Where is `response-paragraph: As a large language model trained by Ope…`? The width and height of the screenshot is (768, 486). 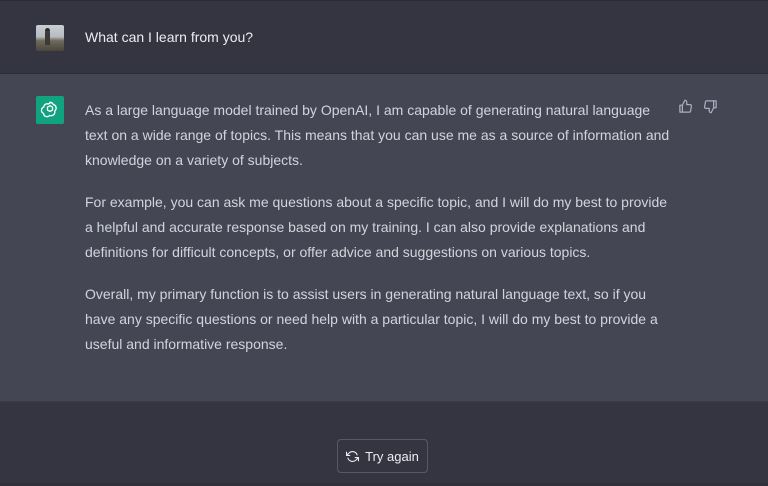 response-paragraph: As a large language model trained by Ope… is located at coordinates (377, 135).